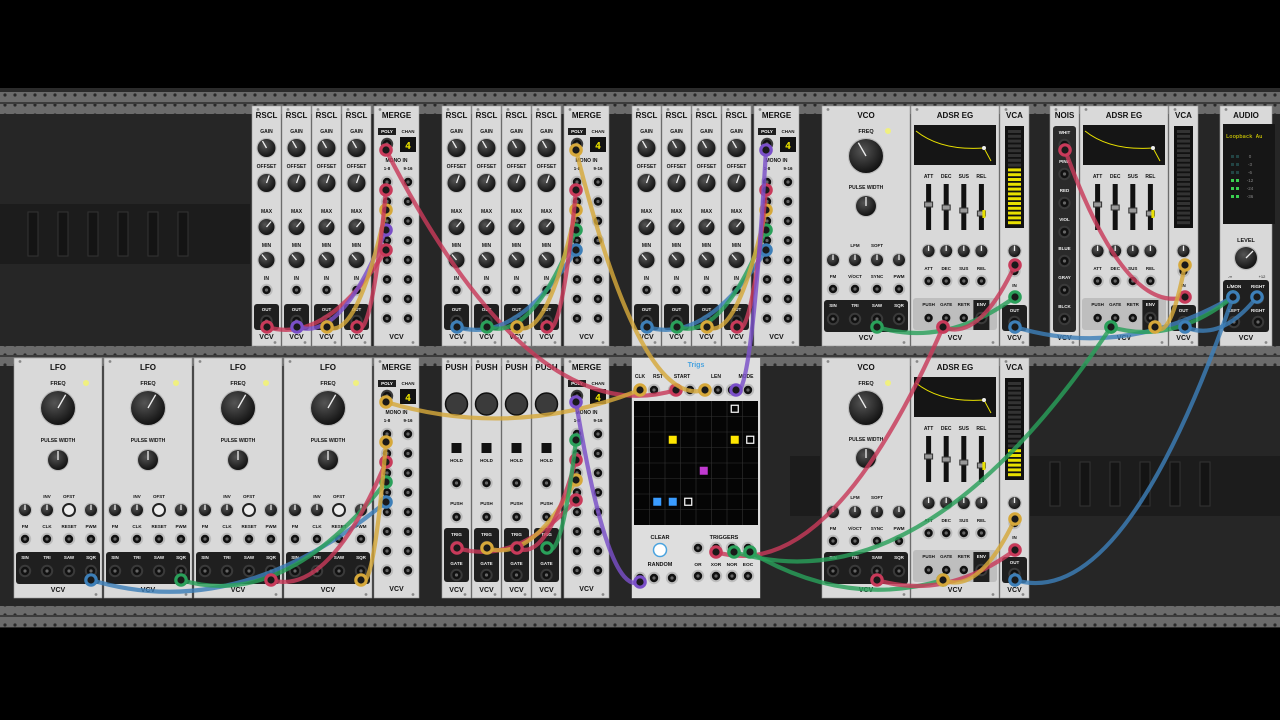 This screenshot has height=720, width=1280. I want to click on push-jack, so click(486, 517).